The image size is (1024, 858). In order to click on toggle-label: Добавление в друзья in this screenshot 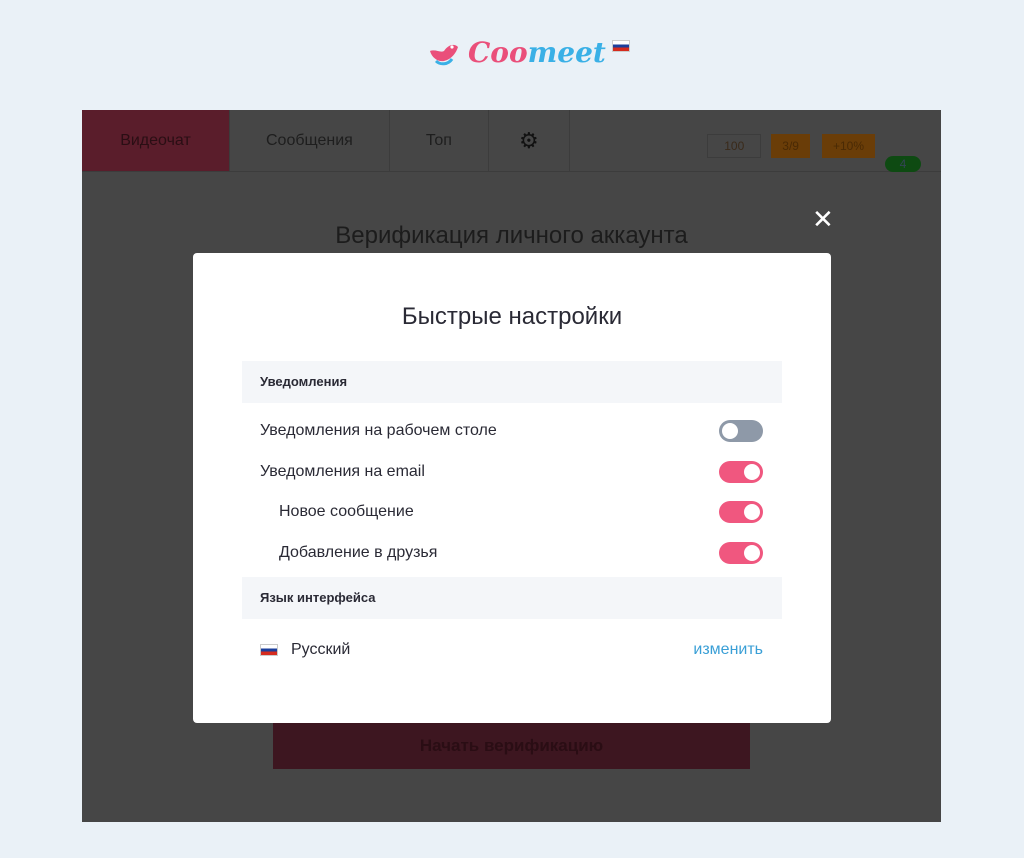, I will do `click(358, 552)`.